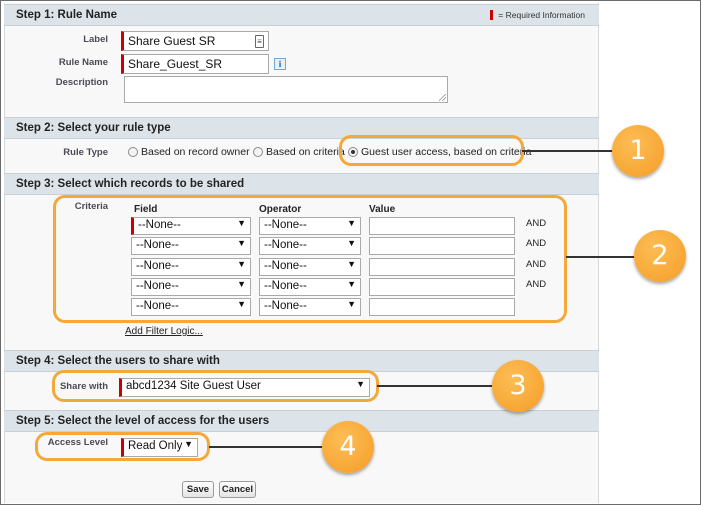  What do you see at coordinates (195, 152) in the screenshot?
I see `radio-label: Based on record owner` at bounding box center [195, 152].